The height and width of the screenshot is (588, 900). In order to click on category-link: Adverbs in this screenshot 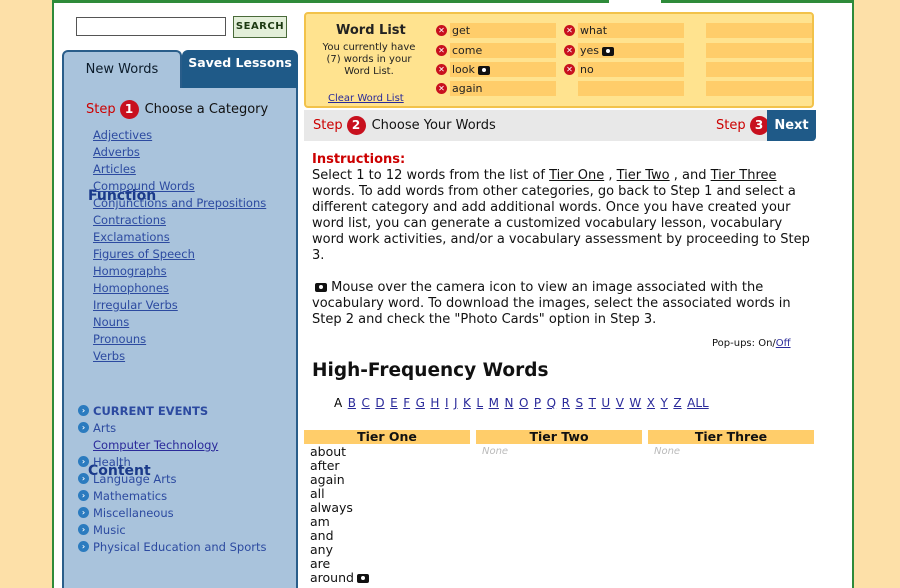, I will do `click(116, 152)`.